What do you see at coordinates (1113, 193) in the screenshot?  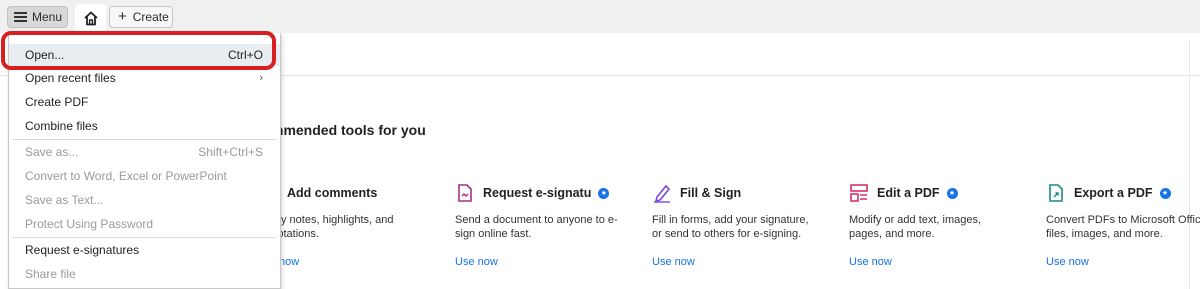 I see `tool-name: Export a PDF` at bounding box center [1113, 193].